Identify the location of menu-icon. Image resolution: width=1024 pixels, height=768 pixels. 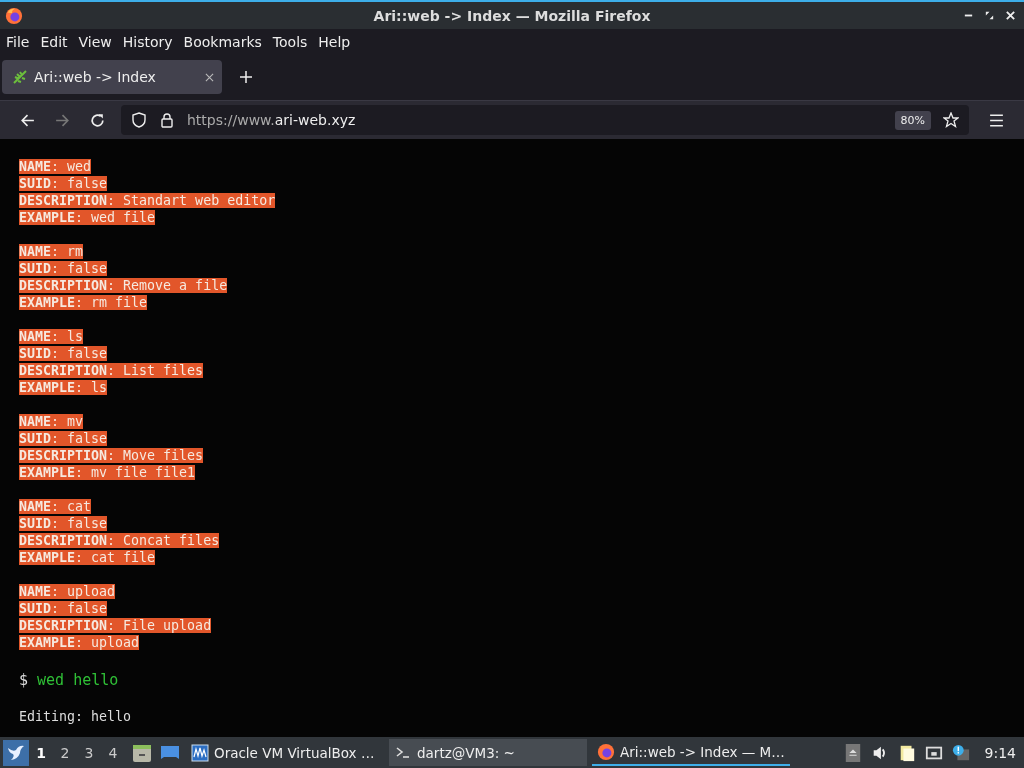
(996, 120).